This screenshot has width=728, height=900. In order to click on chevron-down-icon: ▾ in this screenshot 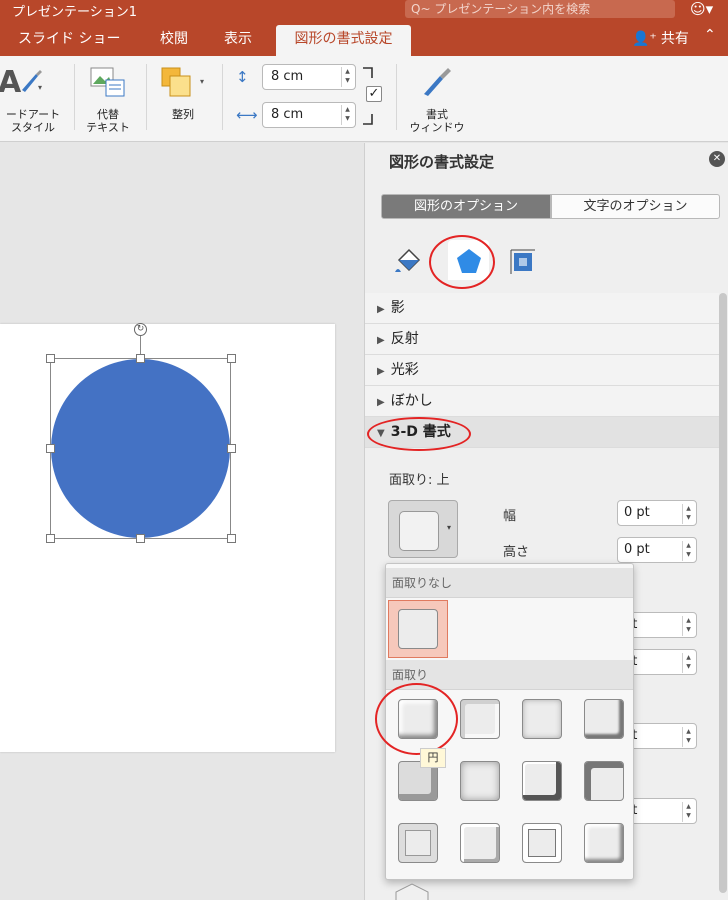, I will do `click(448, 527)`.